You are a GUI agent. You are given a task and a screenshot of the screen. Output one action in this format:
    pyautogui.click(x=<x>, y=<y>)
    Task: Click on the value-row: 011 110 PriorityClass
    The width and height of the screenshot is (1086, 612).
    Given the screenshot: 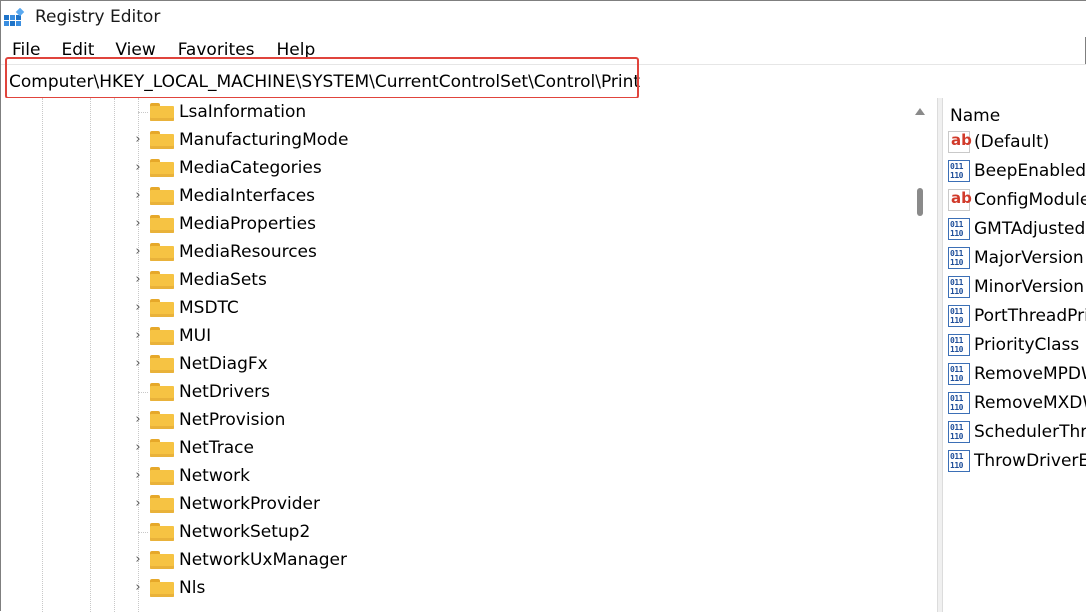 What is the action you would take?
    pyautogui.click(x=1014, y=346)
    